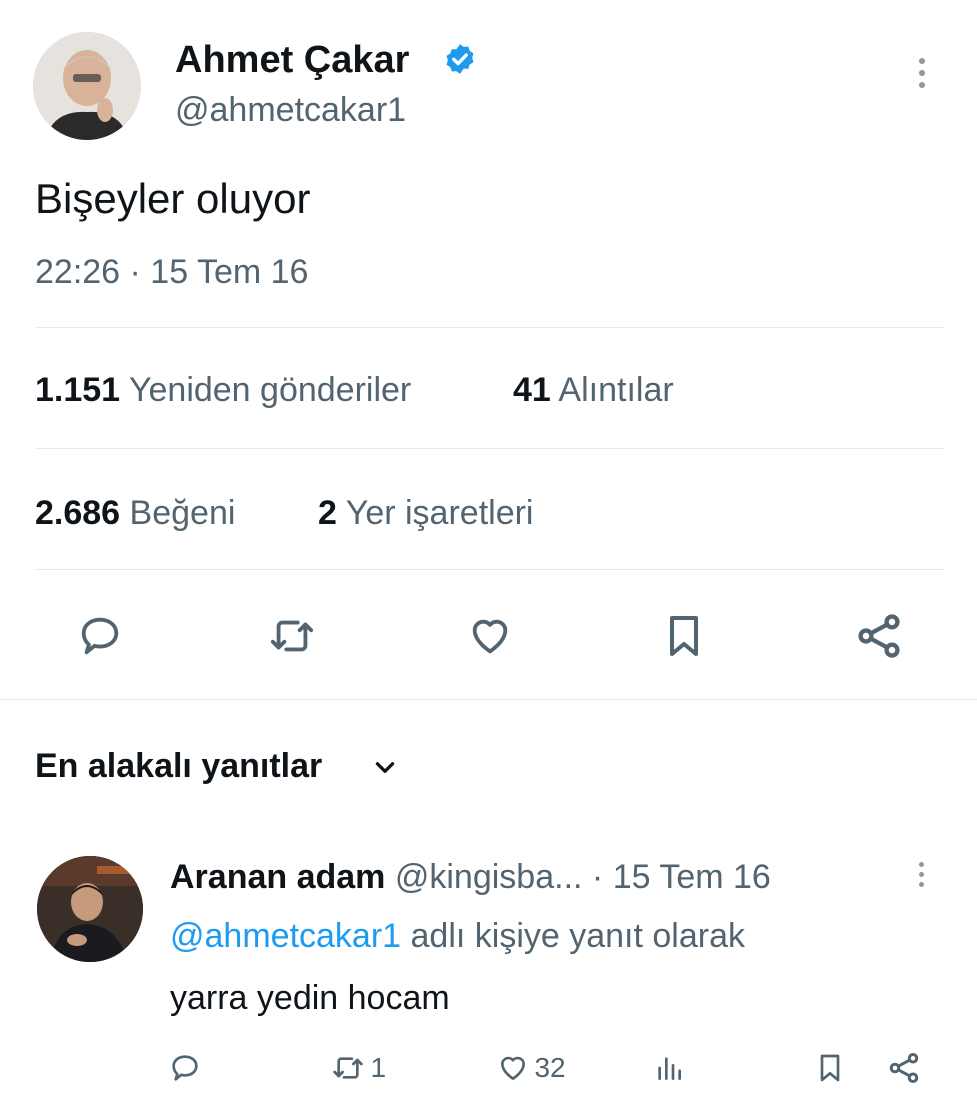 This screenshot has height=1114, width=977. What do you see at coordinates (550, 1067) in the screenshot?
I see `reply-like-count: 32` at bounding box center [550, 1067].